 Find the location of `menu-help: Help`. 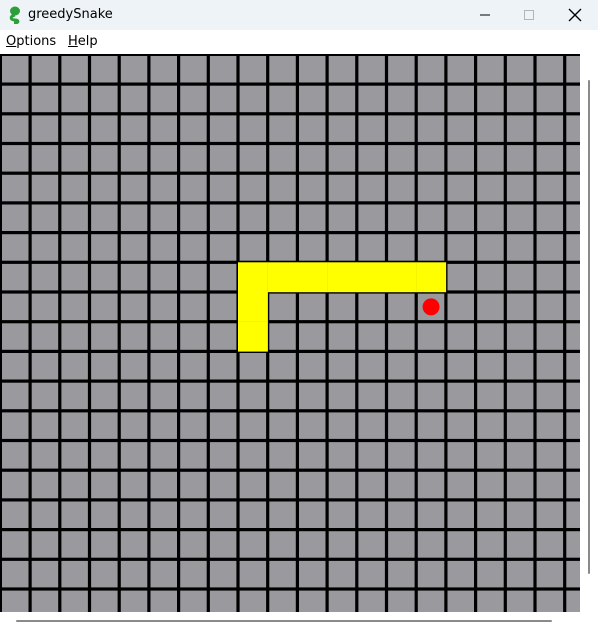

menu-help: Help is located at coordinates (83, 41).